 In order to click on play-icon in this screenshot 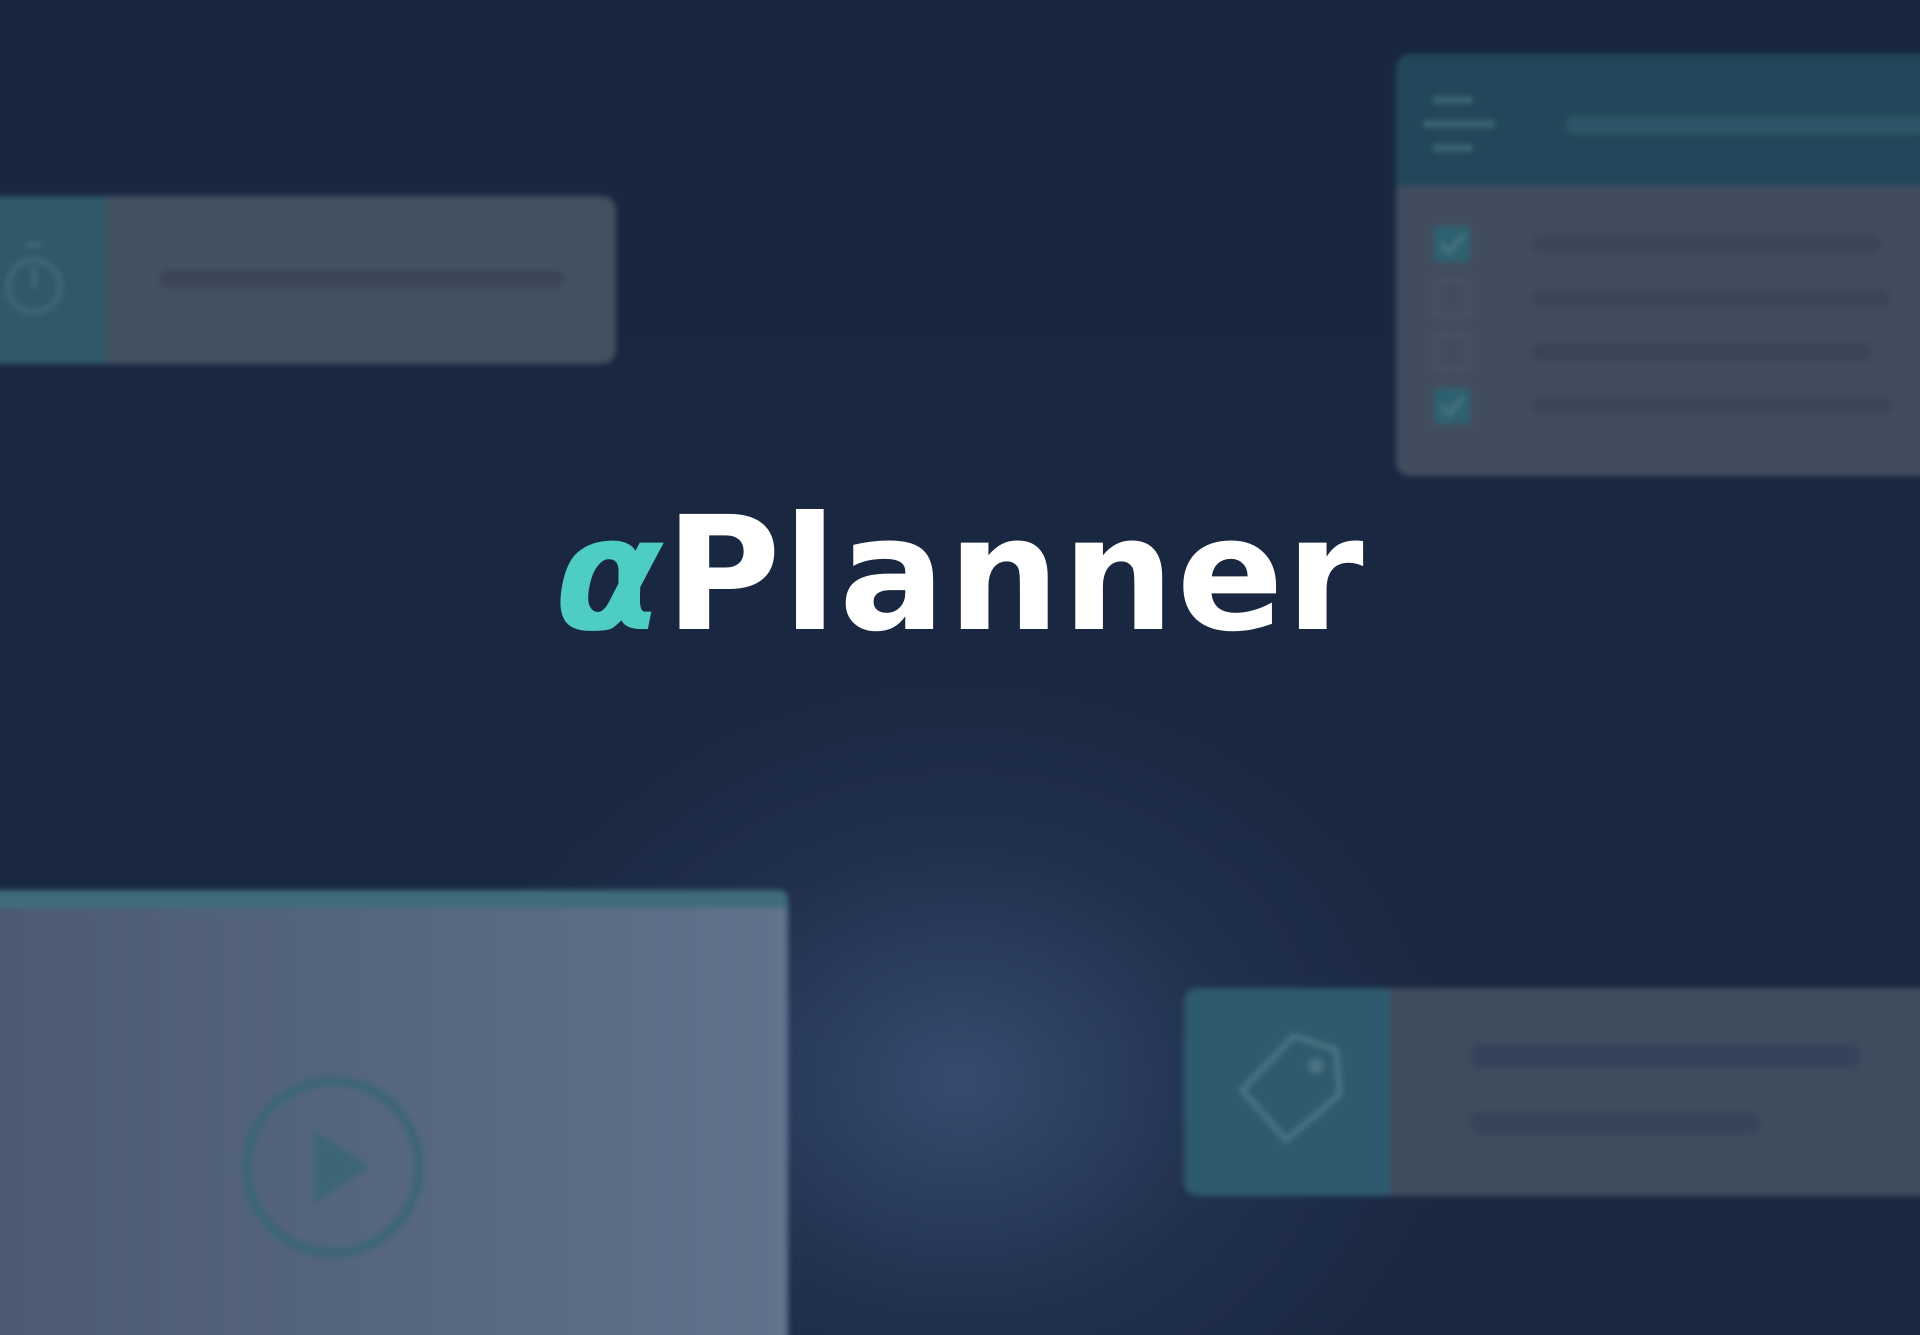, I will do `click(333, 1167)`.